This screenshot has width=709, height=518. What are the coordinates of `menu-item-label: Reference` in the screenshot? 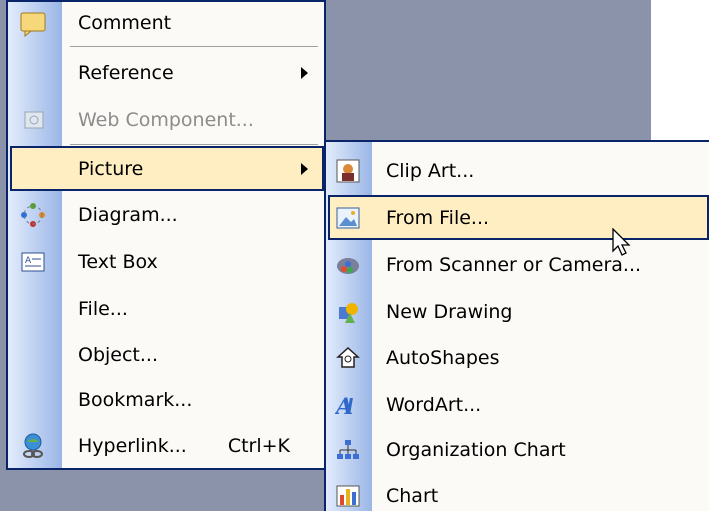 It's located at (126, 72).